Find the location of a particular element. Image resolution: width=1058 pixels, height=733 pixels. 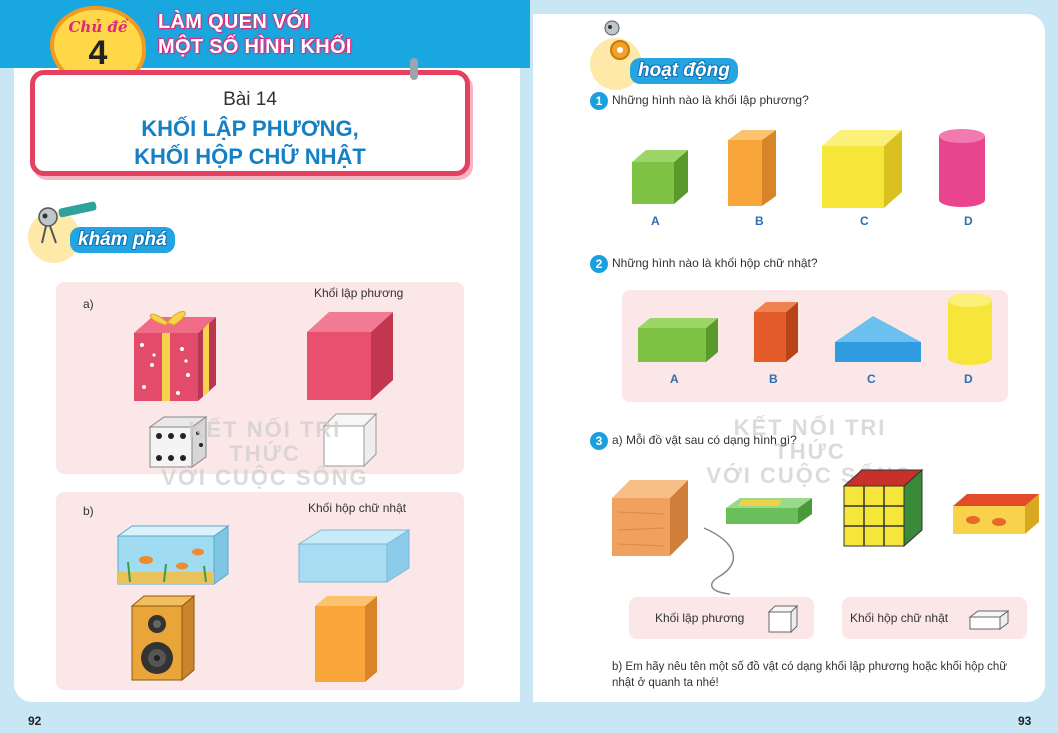

topic-title-line1: LÀM QUEN VỚI is located at coordinates (234, 22).